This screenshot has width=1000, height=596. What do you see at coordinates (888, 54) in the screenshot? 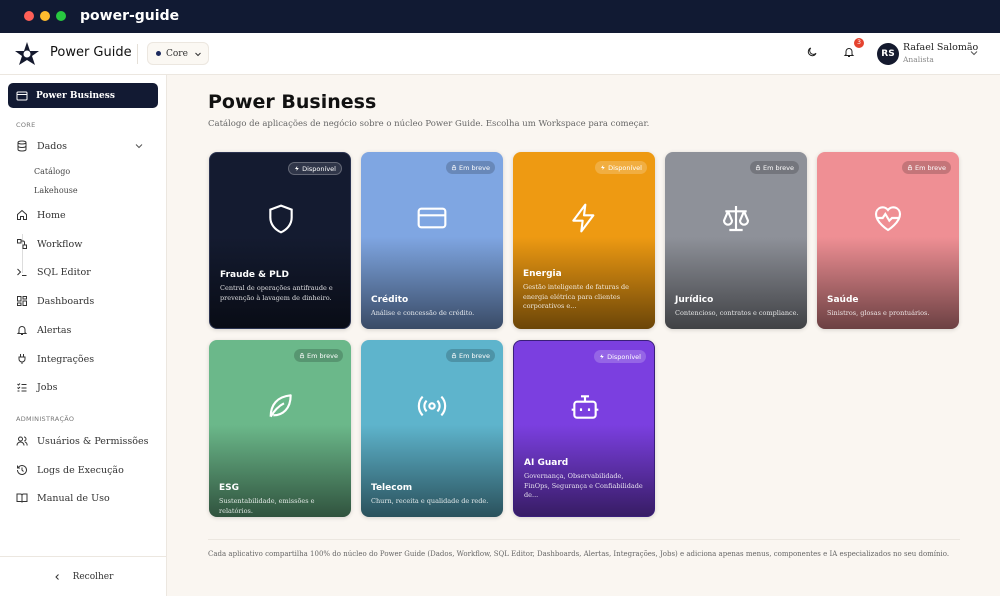
I see `user-avatar: RS` at bounding box center [888, 54].